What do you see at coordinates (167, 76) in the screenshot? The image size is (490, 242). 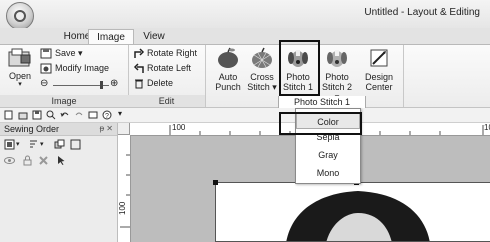 I see `edit-group: Rotate Right Rotate Left Delete Edit` at bounding box center [167, 76].